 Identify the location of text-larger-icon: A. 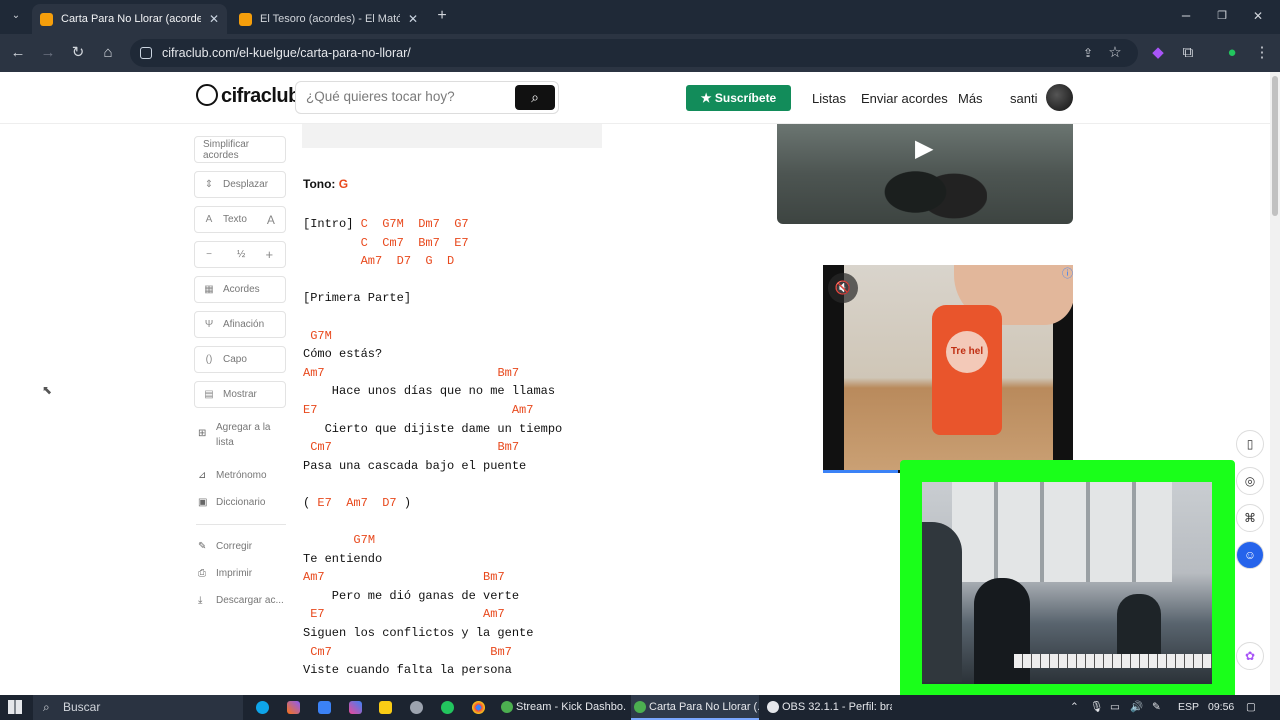
(271, 220).